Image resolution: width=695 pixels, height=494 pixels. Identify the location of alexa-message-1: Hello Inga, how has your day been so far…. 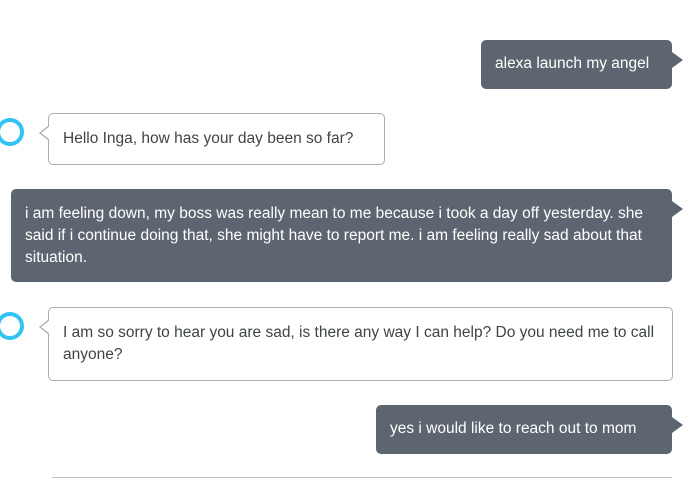
(212, 139).